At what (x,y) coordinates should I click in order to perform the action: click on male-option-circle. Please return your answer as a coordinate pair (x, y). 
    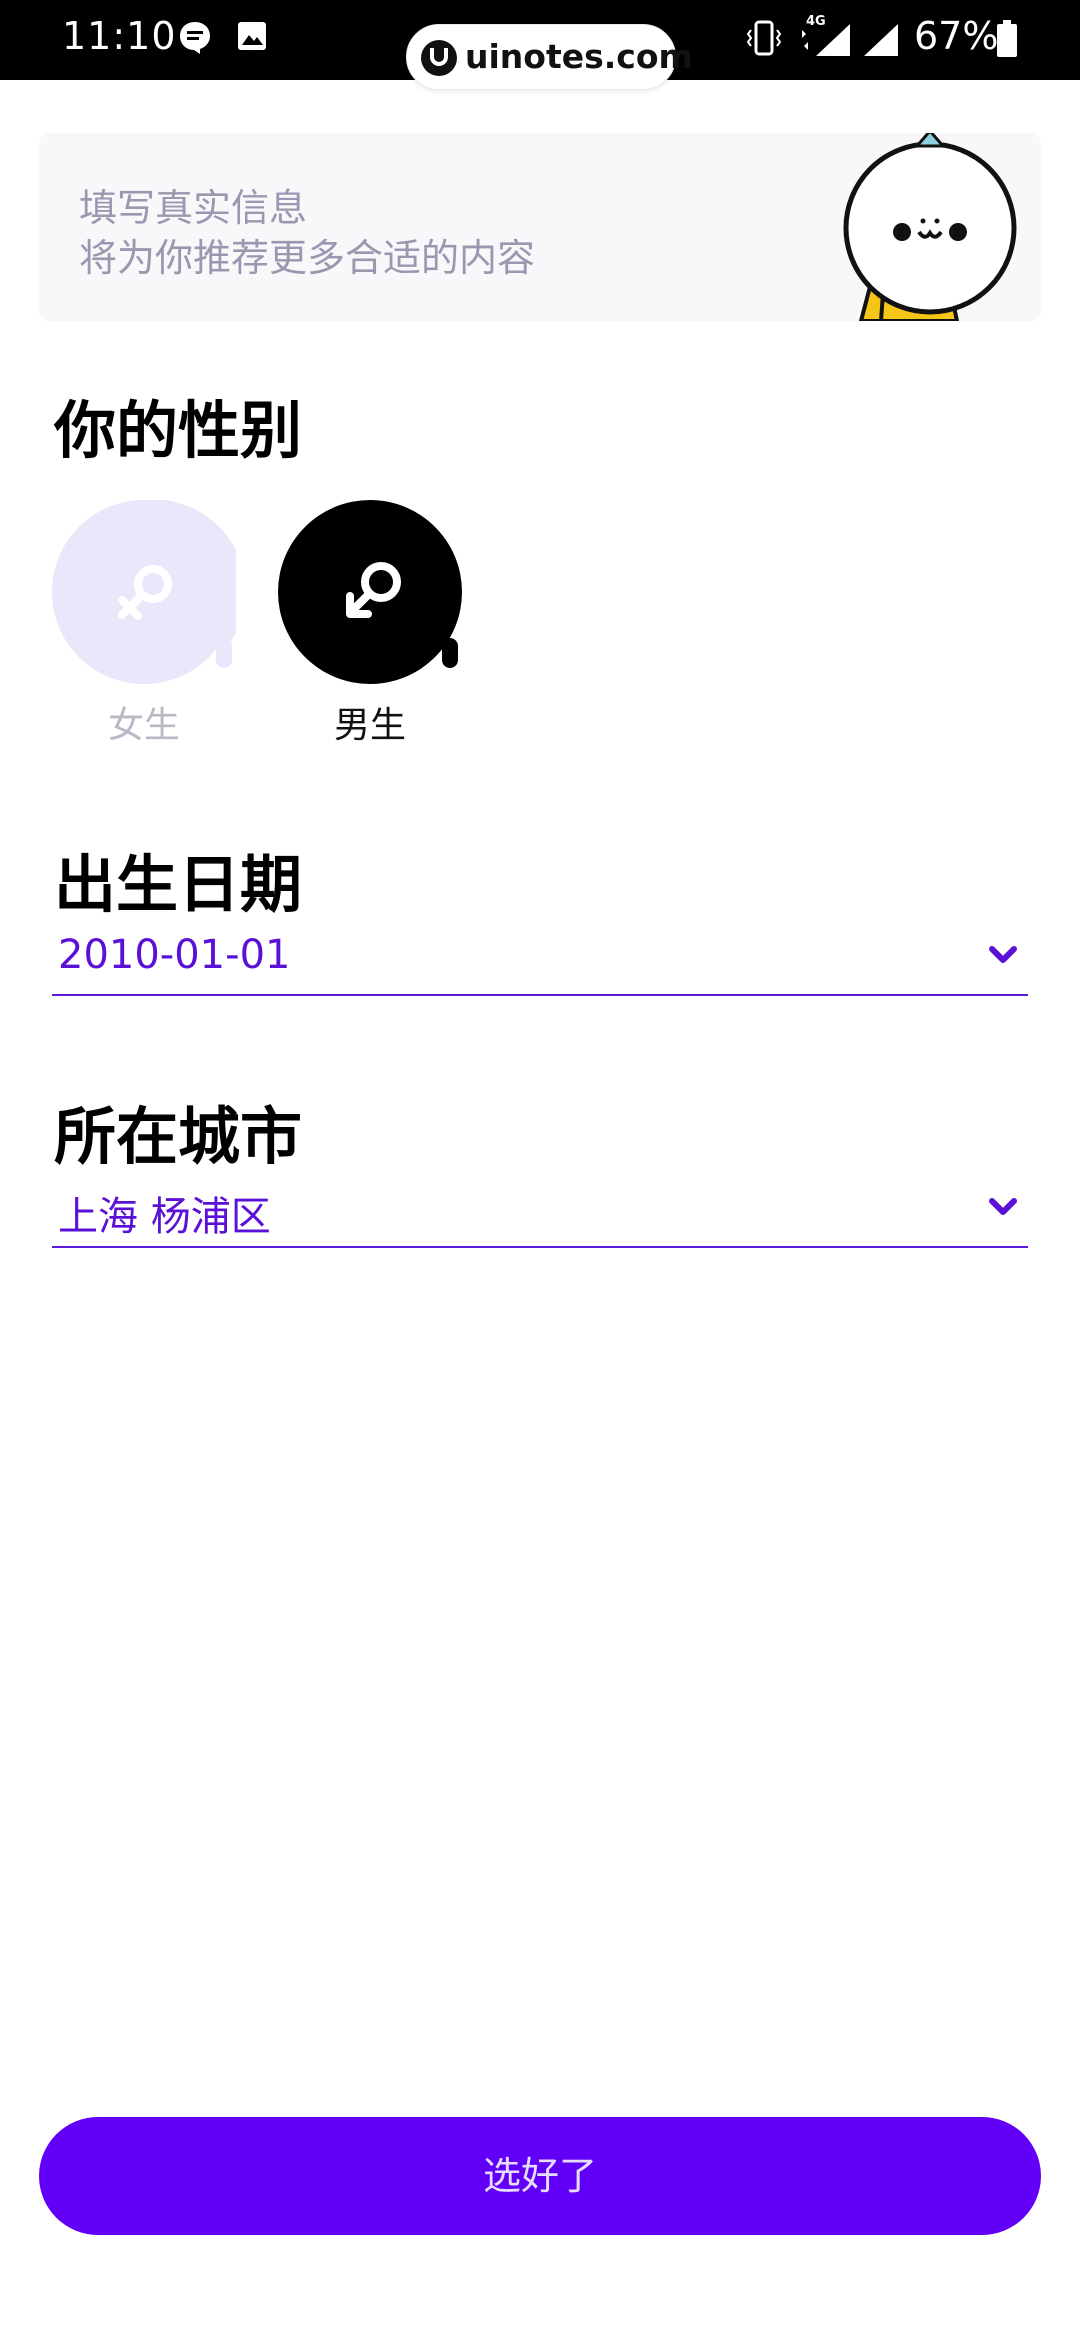
    Looking at the image, I should click on (370, 592).